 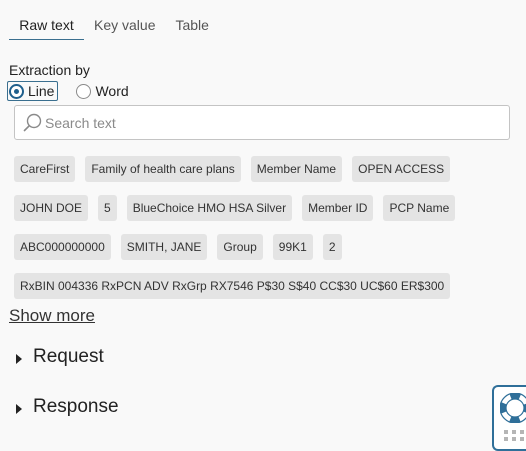 What do you see at coordinates (338, 208) in the screenshot?
I see `text-chip: Member ID` at bounding box center [338, 208].